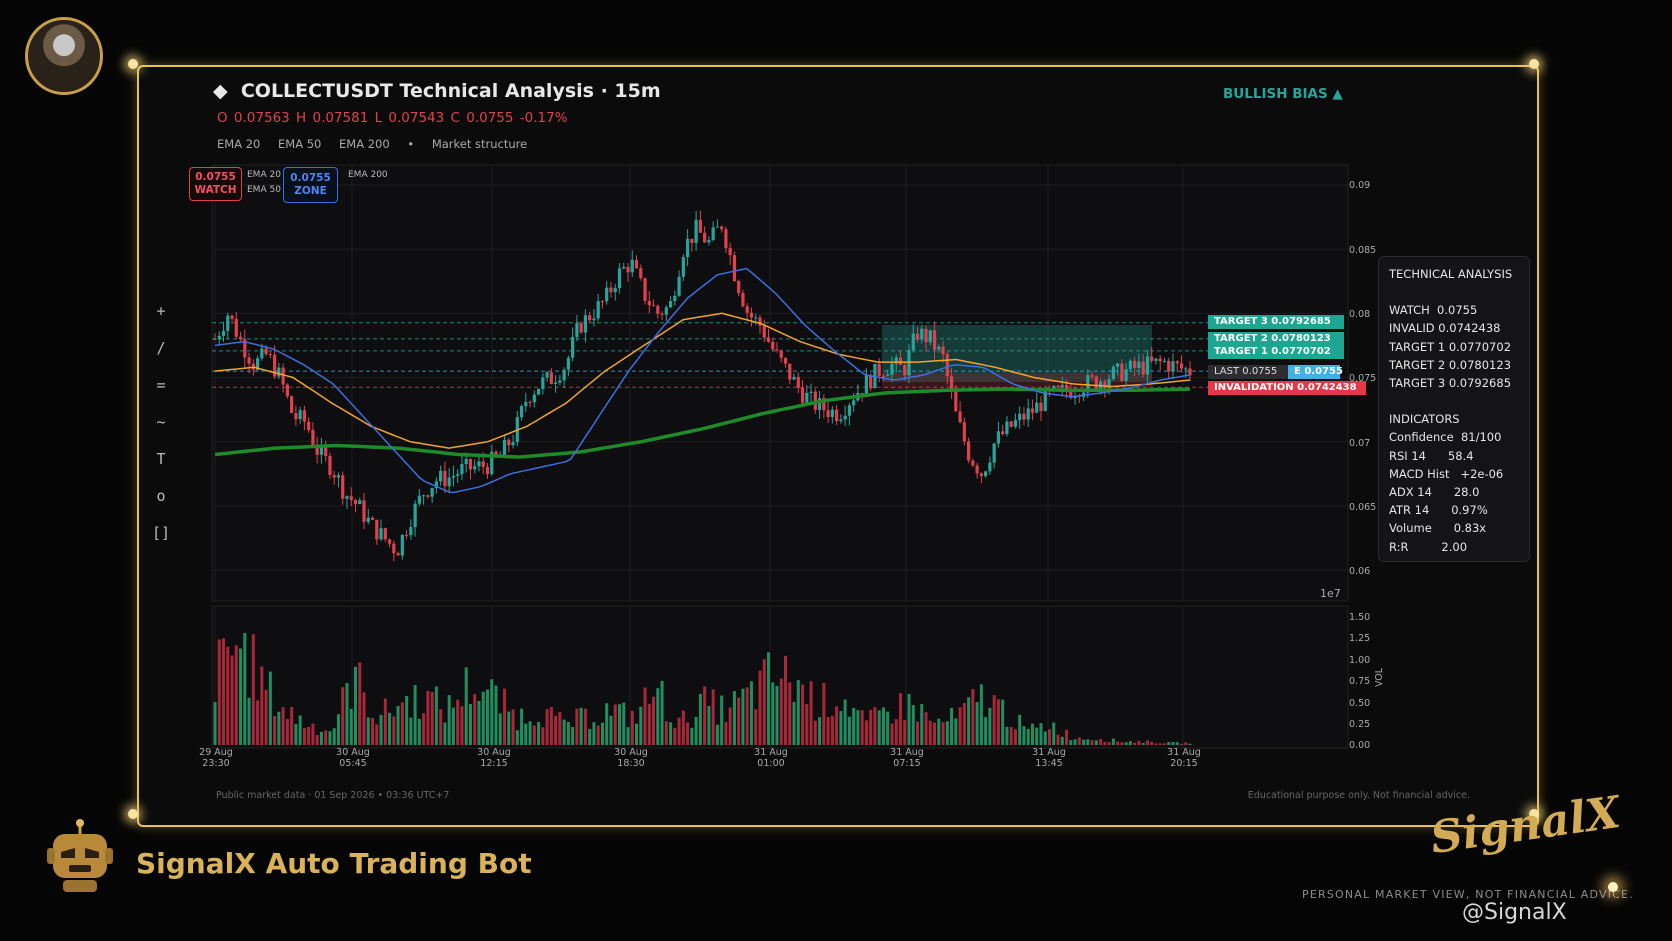 This screenshot has height=941, width=1672. I want to click on panel-rsi: RSI 14 58.4, so click(1431, 455).